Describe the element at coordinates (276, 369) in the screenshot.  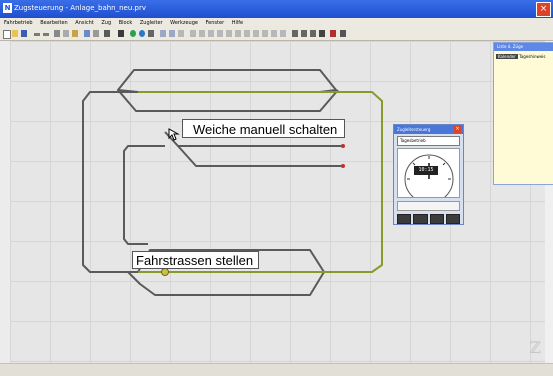
I see `status-bar` at that location.